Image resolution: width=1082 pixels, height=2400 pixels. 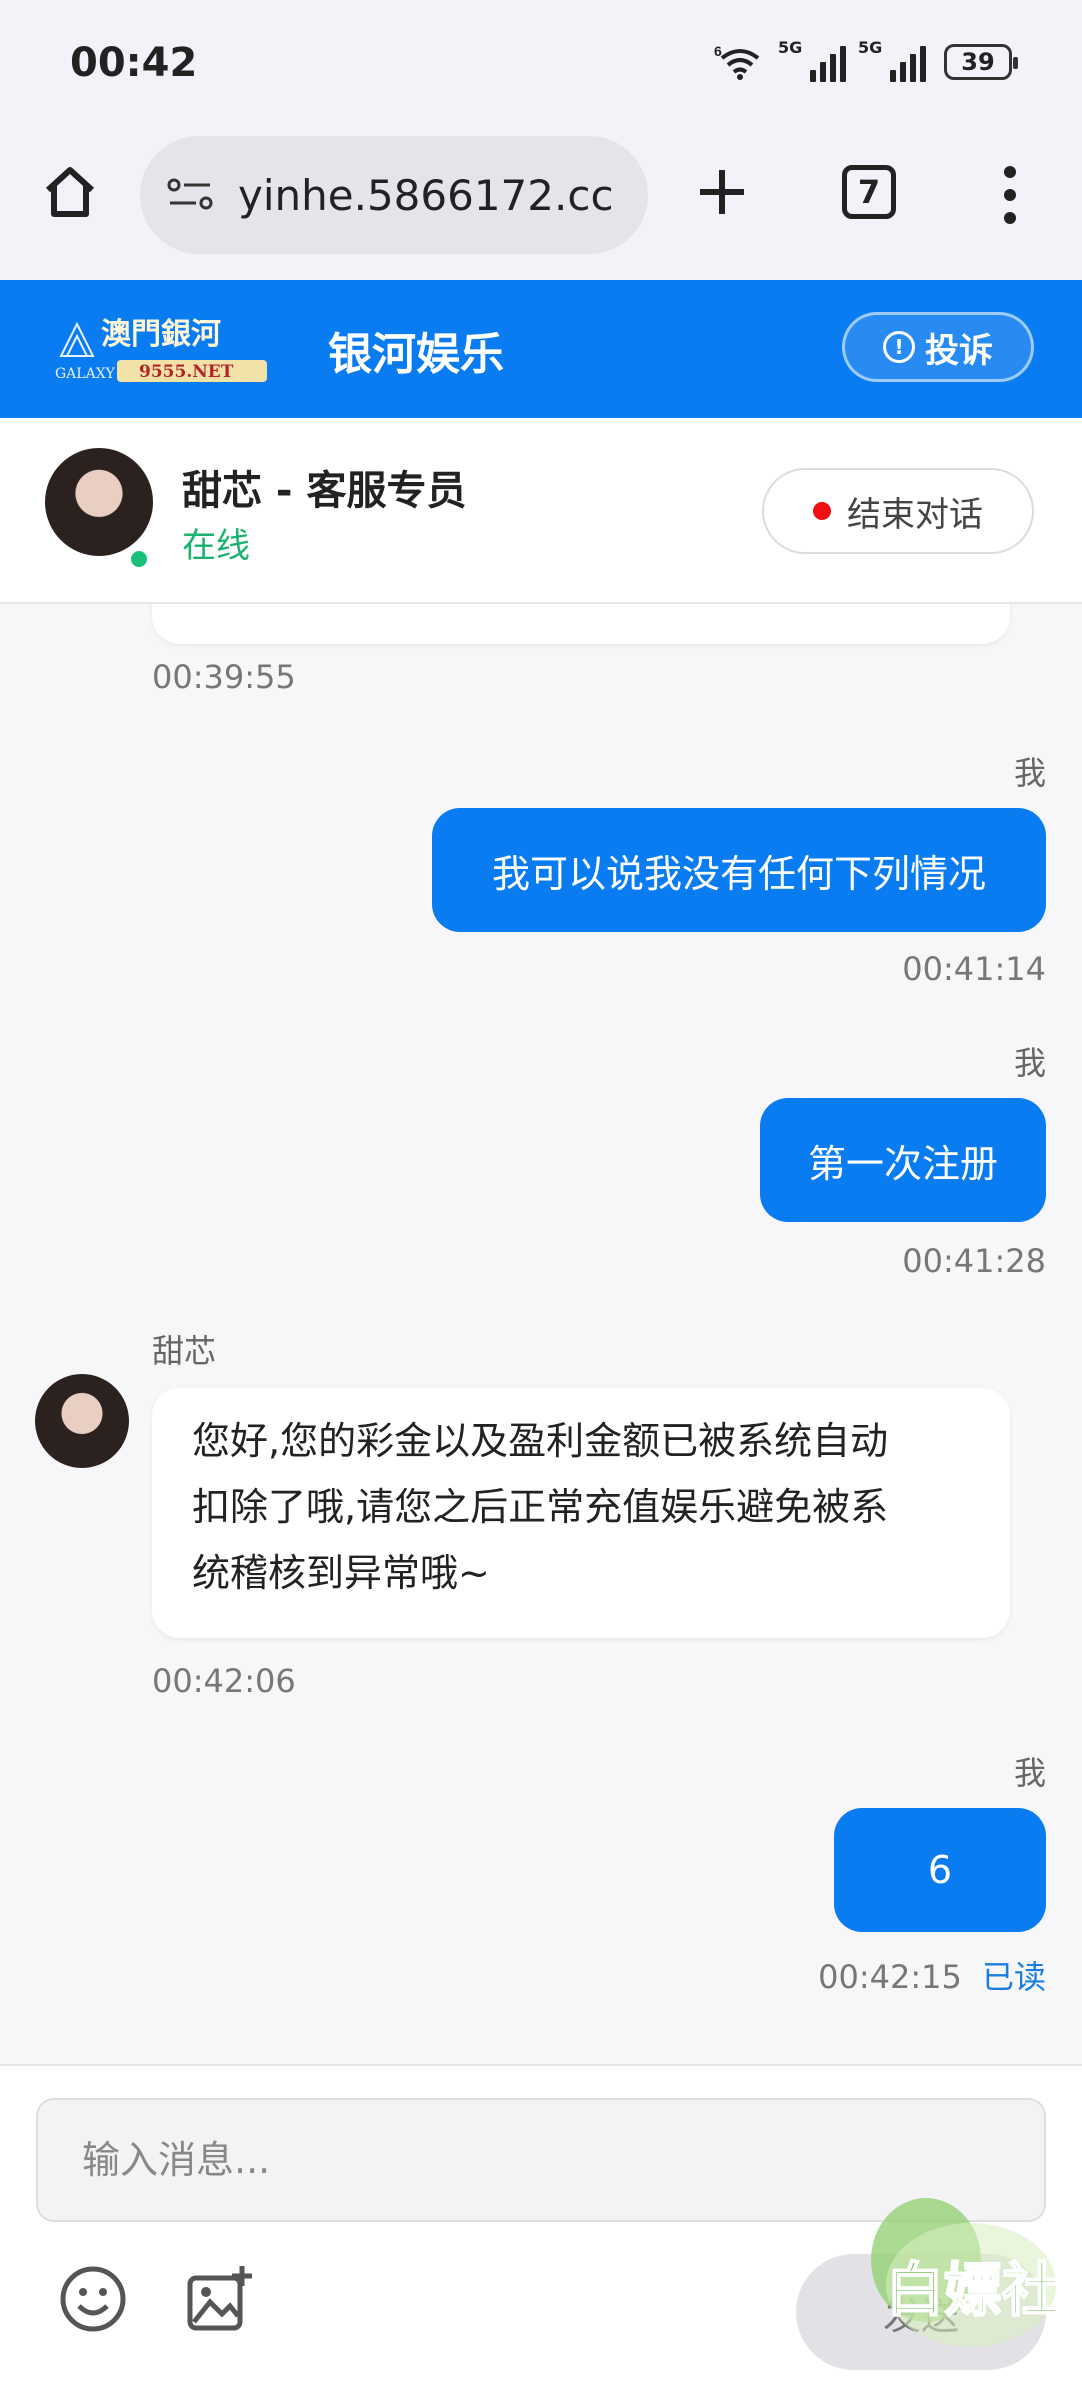 What do you see at coordinates (790, 47) in the screenshot?
I see `signal-tag-1: 5G` at bounding box center [790, 47].